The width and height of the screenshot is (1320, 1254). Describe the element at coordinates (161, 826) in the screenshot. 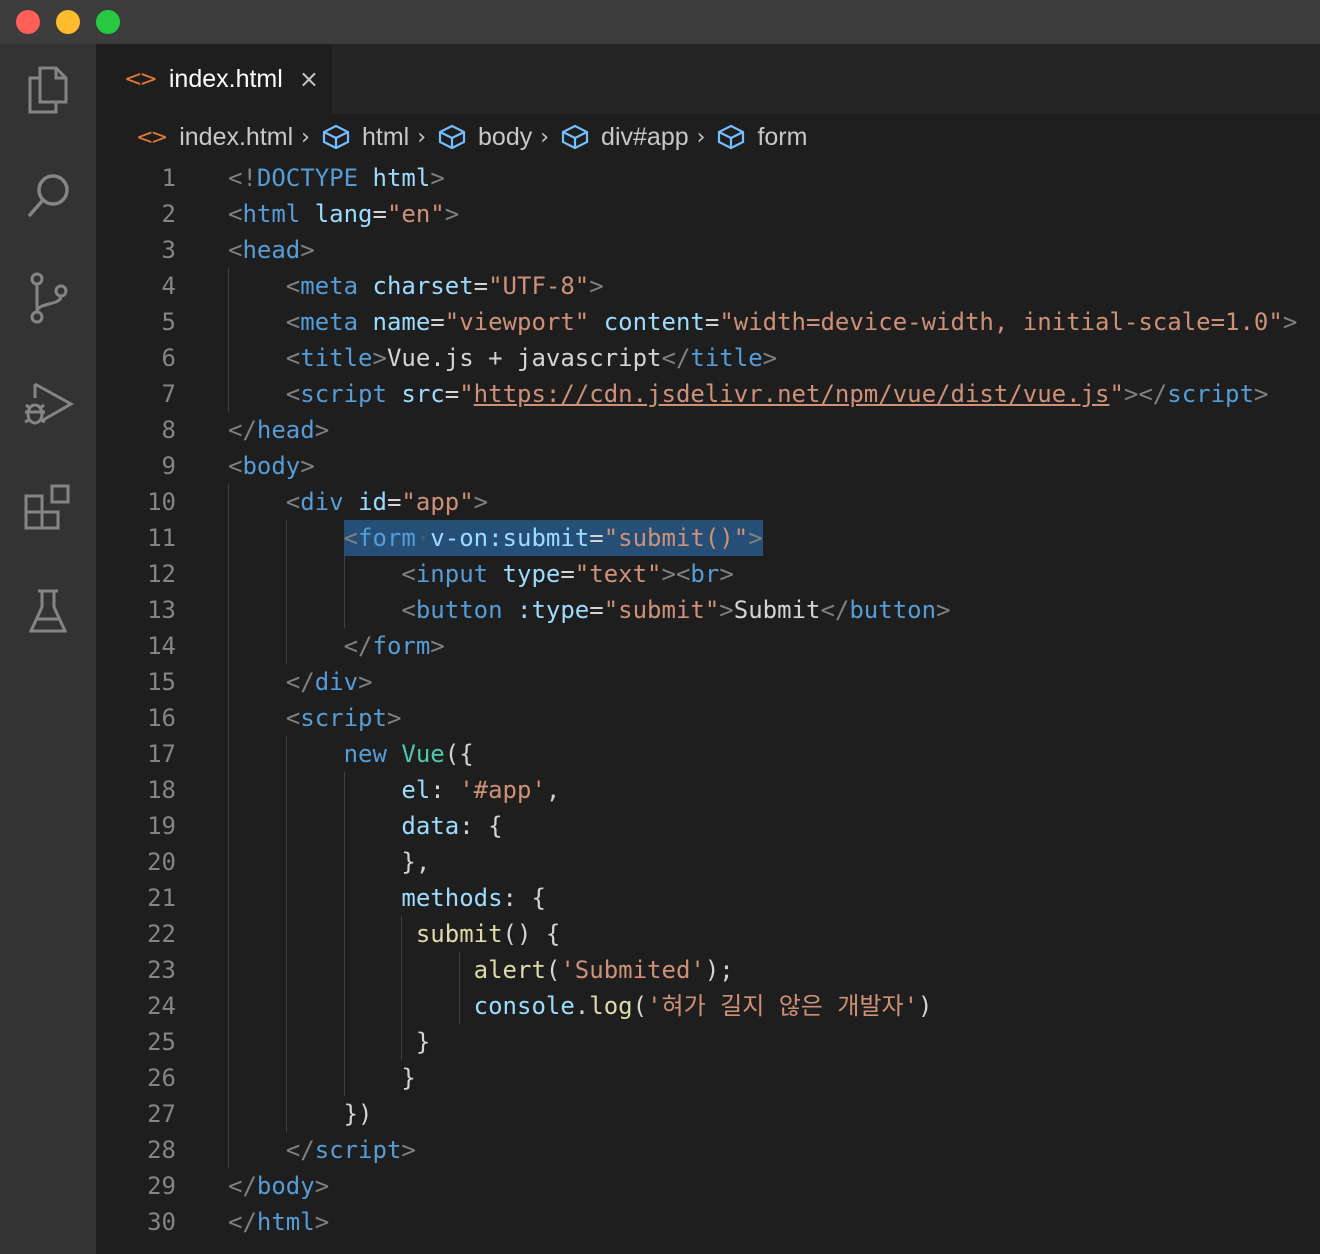

I see `line-number: 19` at that location.